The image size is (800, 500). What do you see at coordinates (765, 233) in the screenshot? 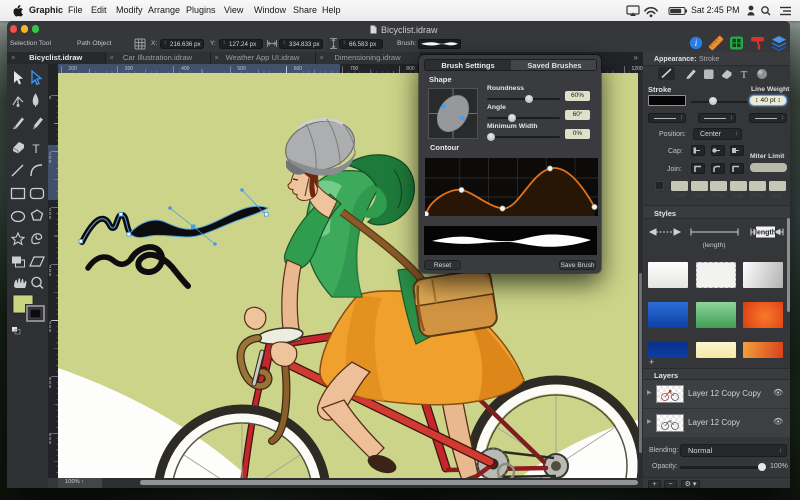
I see `svg-text: length` at bounding box center [765, 233].